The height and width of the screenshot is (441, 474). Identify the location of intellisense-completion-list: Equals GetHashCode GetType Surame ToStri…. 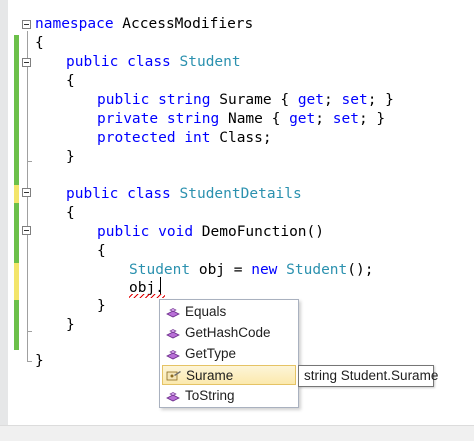
(229, 353).